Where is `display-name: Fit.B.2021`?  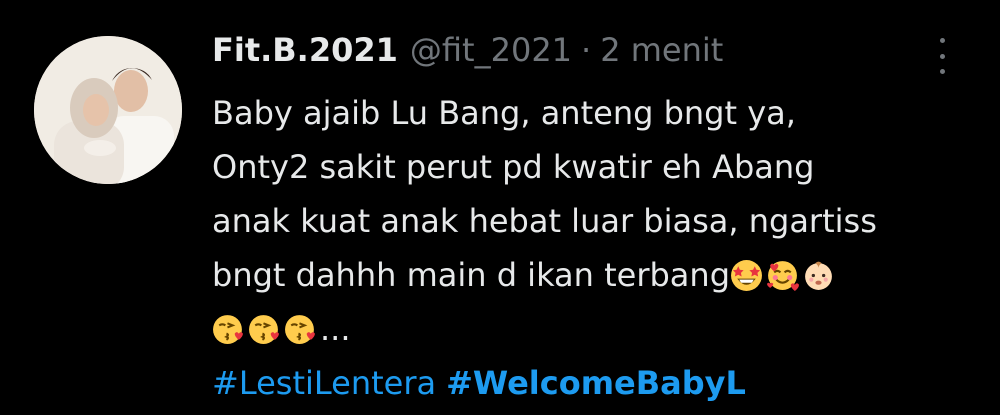
display-name: Fit.B.2021 is located at coordinates (305, 50).